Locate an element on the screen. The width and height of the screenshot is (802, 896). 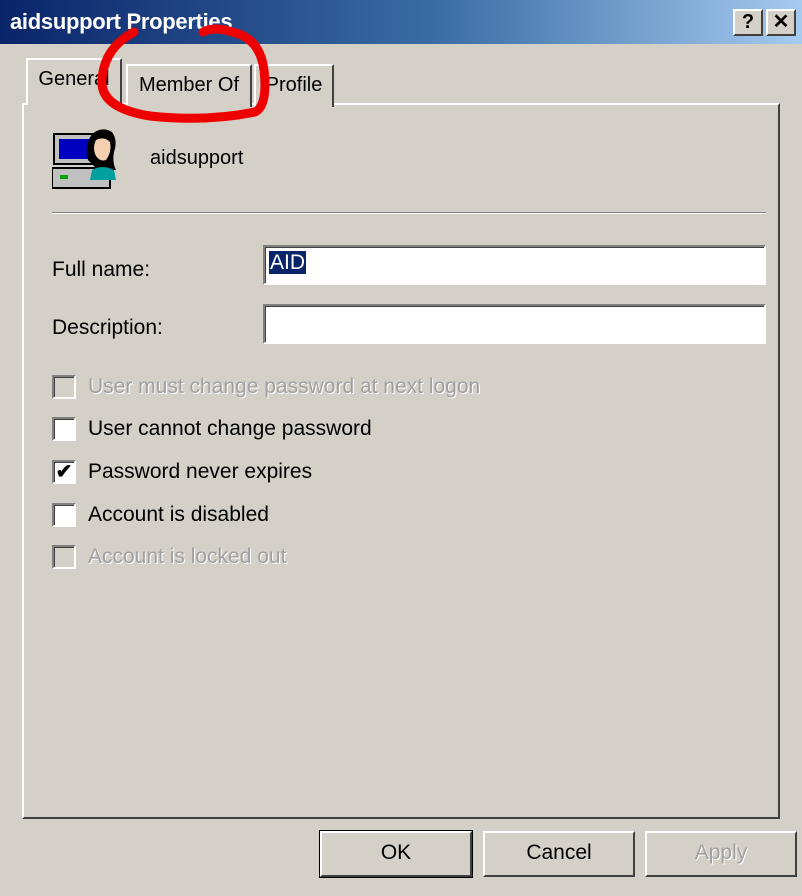
title-bar: aidsupport Properties ? ✕ is located at coordinates (401, 22).